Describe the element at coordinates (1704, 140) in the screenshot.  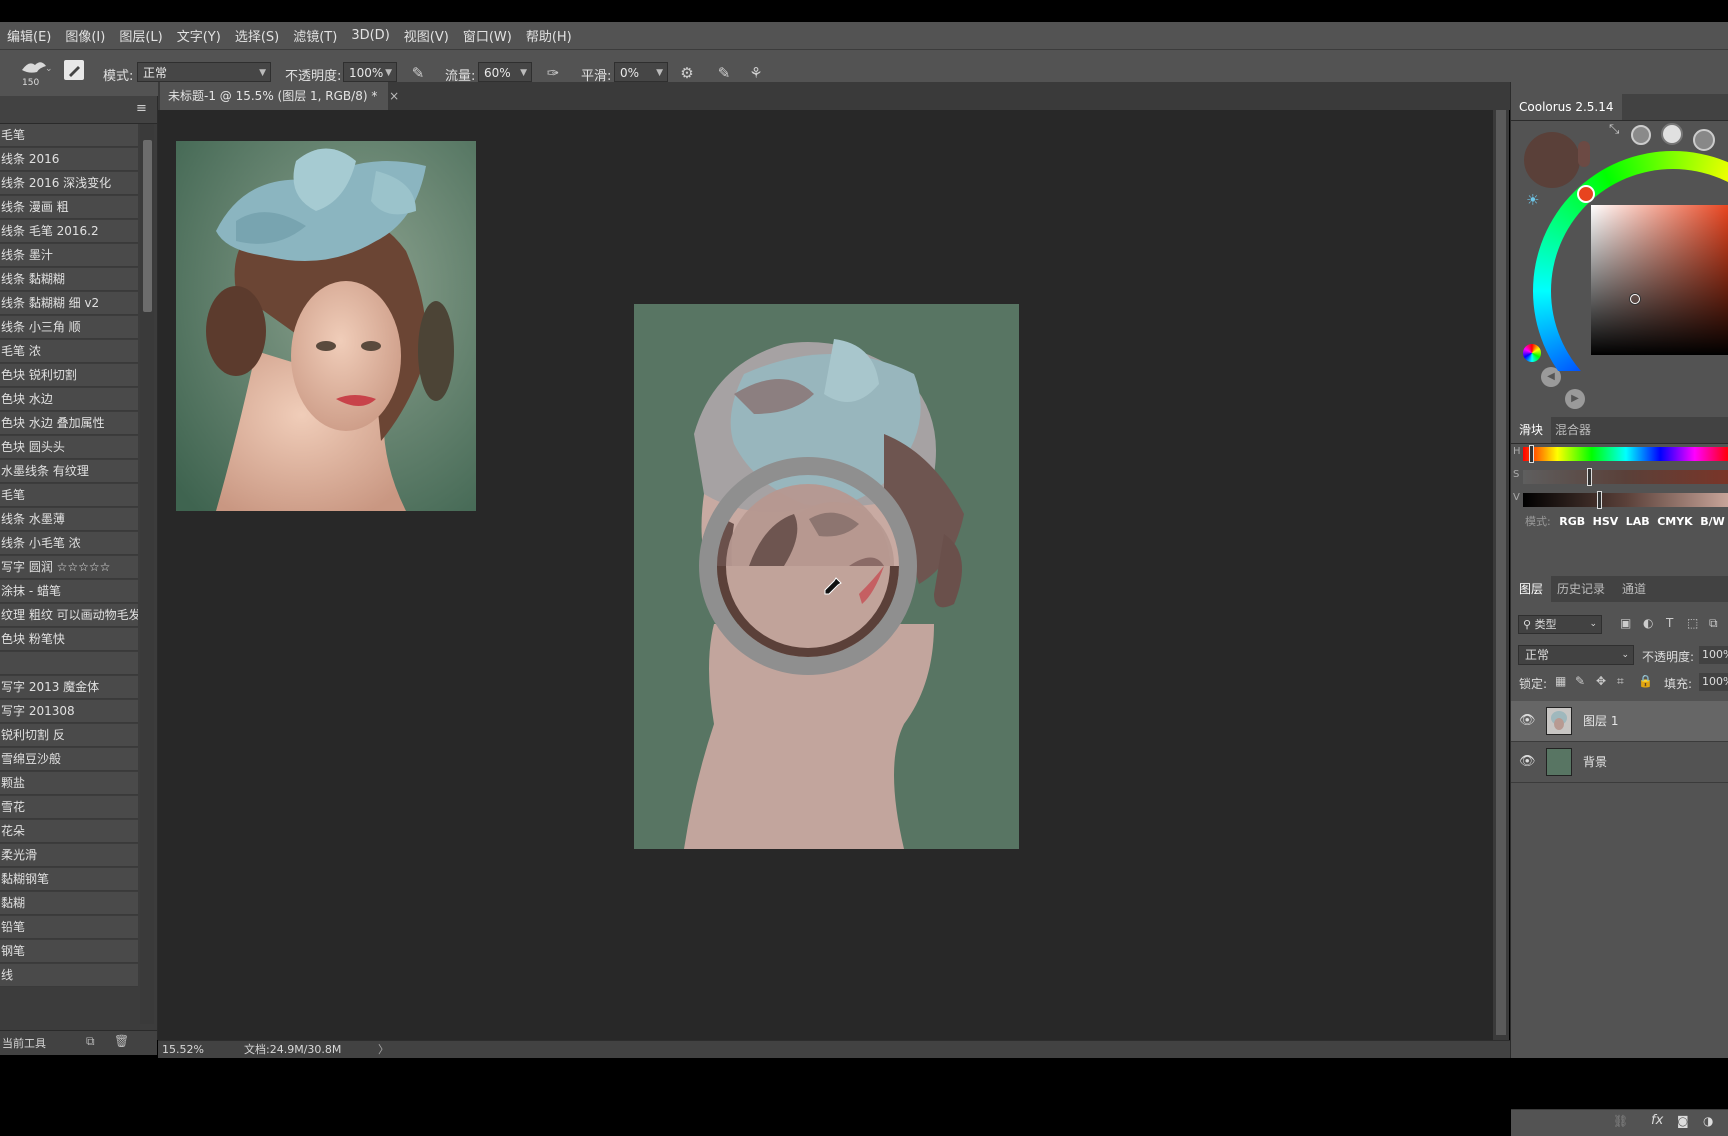
I see `wheel-mode-icon` at that location.